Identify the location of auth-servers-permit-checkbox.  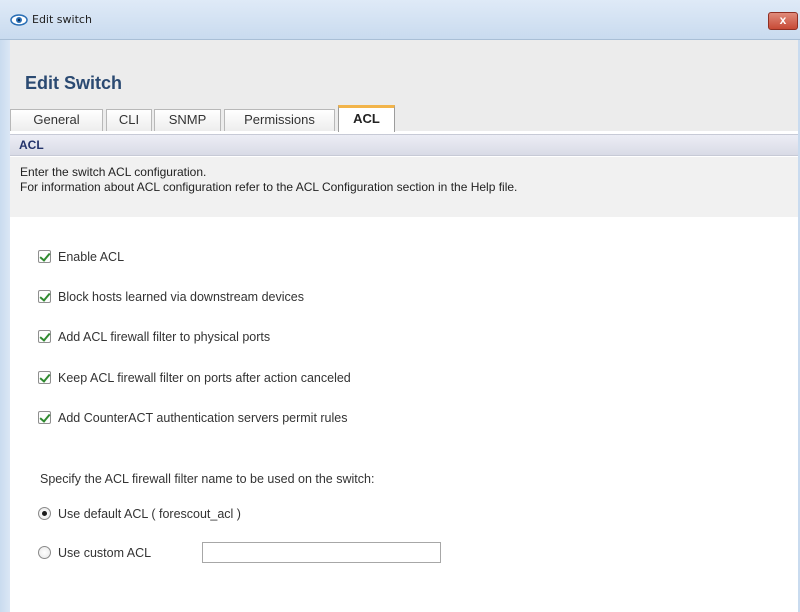
(44, 417).